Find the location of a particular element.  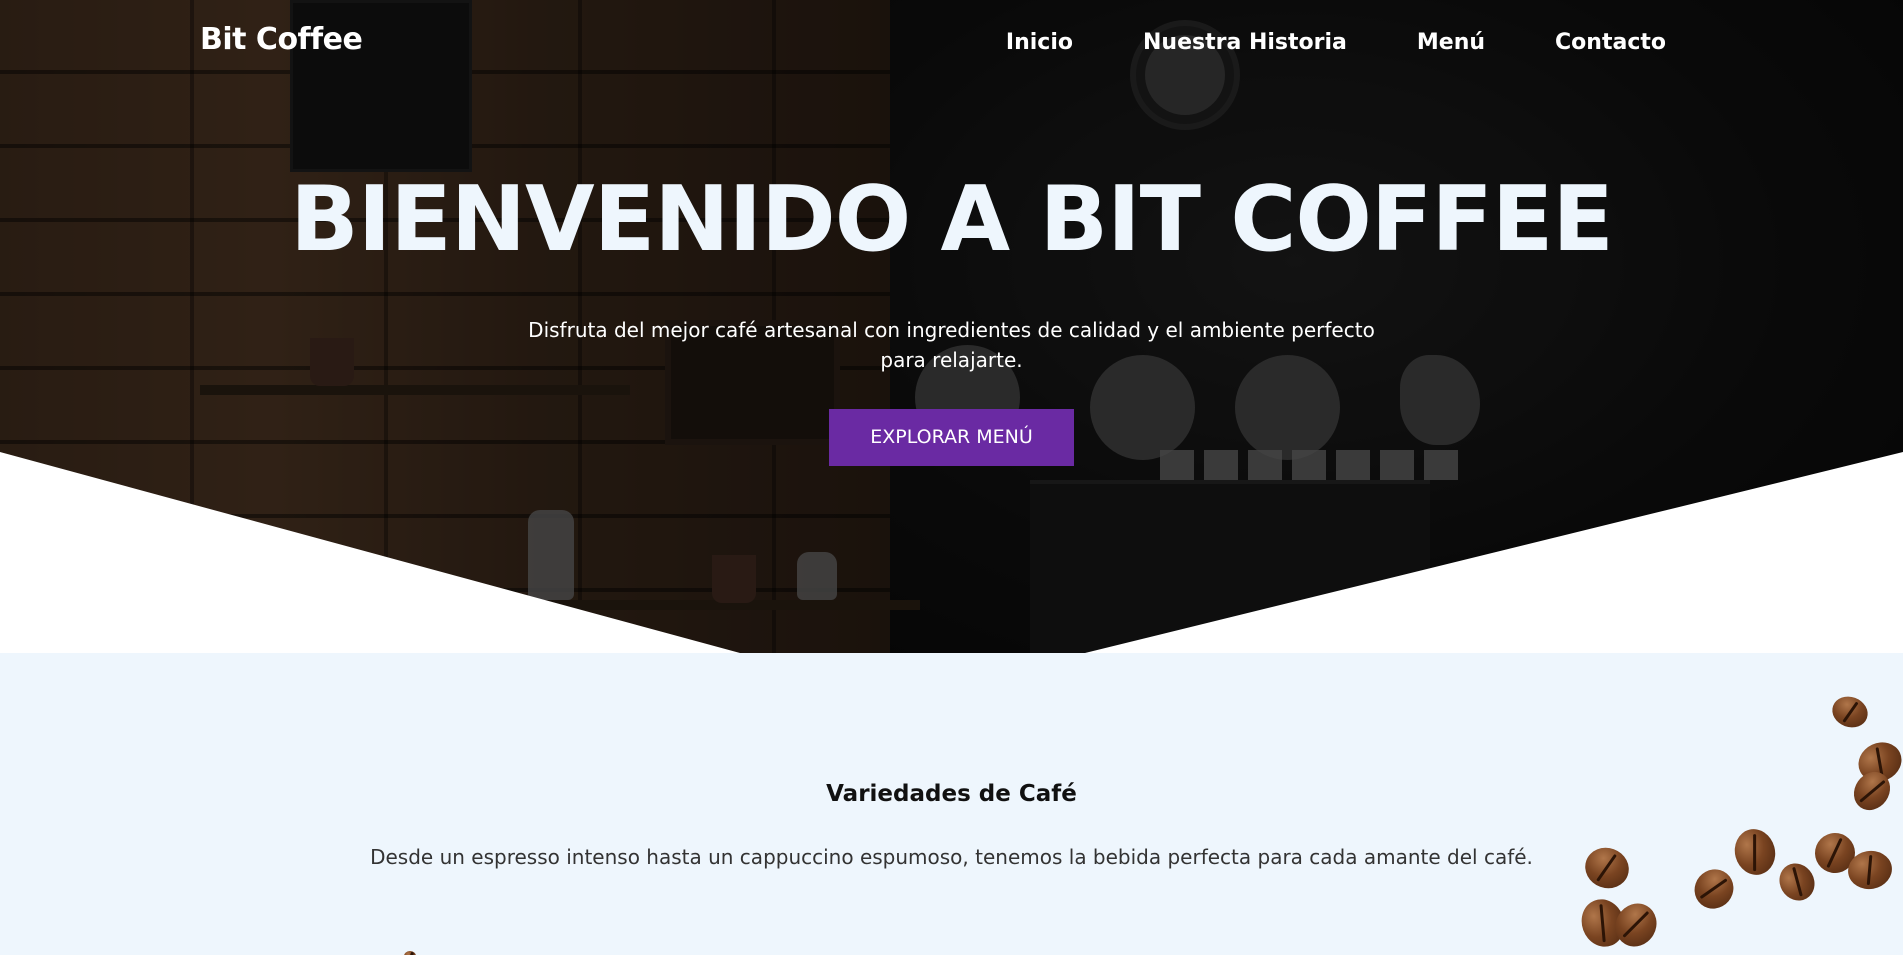

hero-title: BIENVENIDO A BIT COFFEE is located at coordinates (952, 219).